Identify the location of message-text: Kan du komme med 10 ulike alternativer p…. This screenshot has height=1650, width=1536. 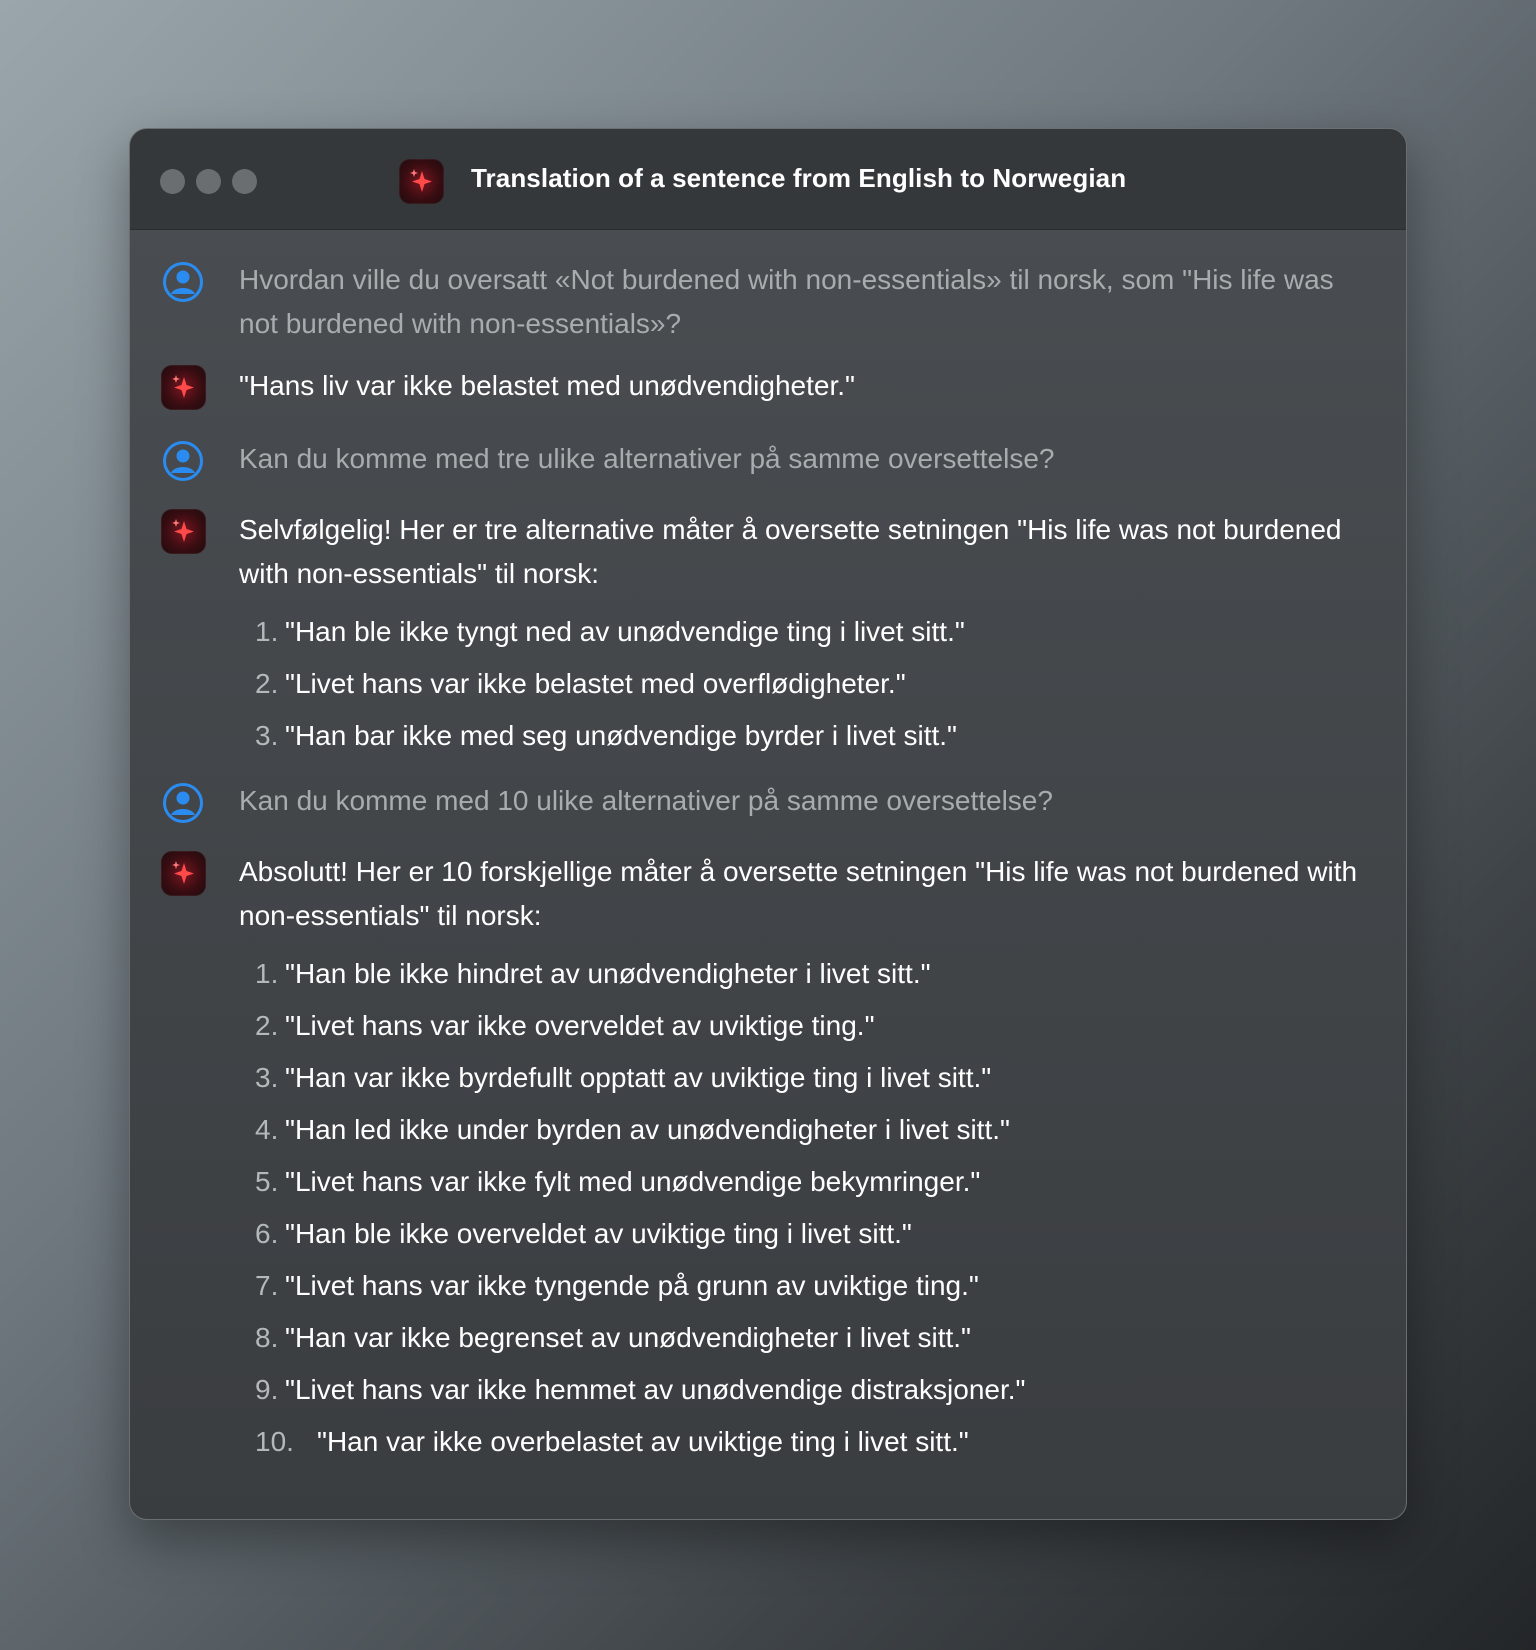
(646, 800).